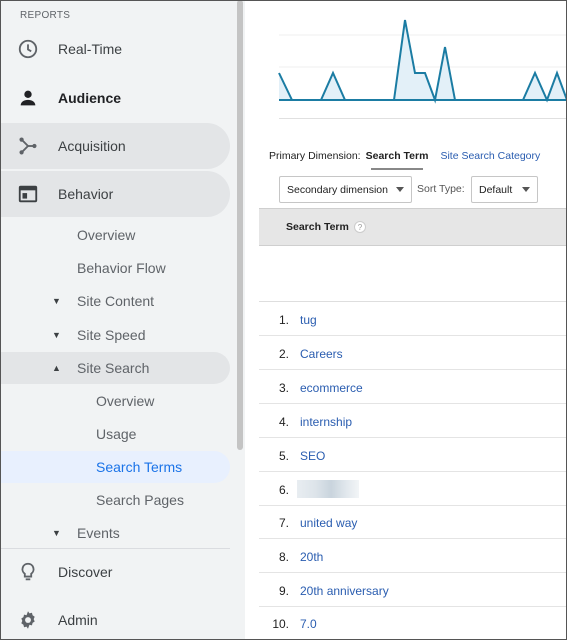 The height and width of the screenshot is (640, 567). I want to click on search-term-link: united way, so click(328, 523).